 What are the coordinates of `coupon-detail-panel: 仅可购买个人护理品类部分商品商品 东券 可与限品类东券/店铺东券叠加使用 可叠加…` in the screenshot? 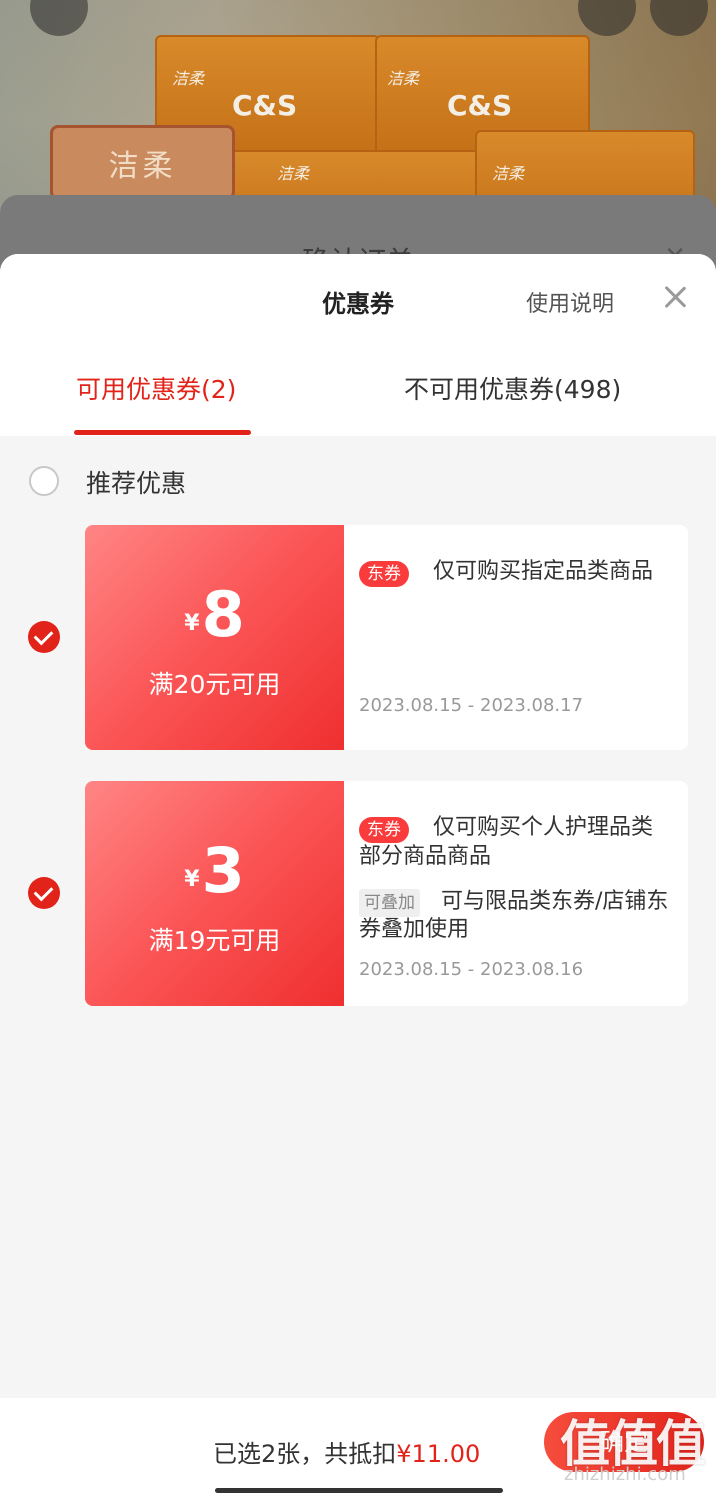 It's located at (516, 893).